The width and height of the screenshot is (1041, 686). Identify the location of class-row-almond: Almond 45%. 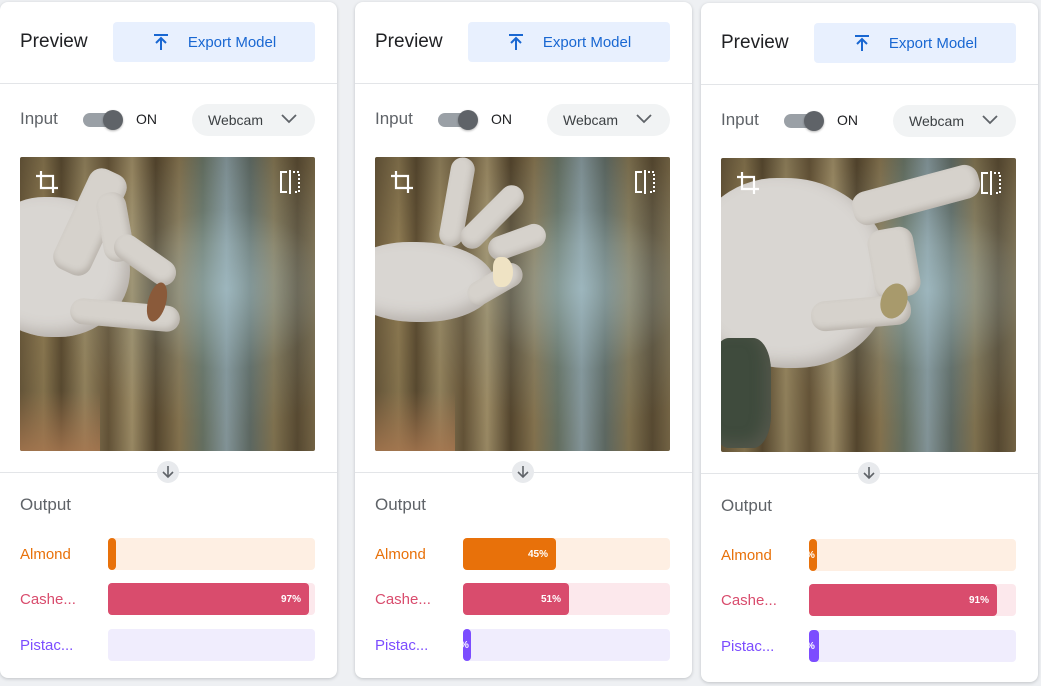
(523, 554).